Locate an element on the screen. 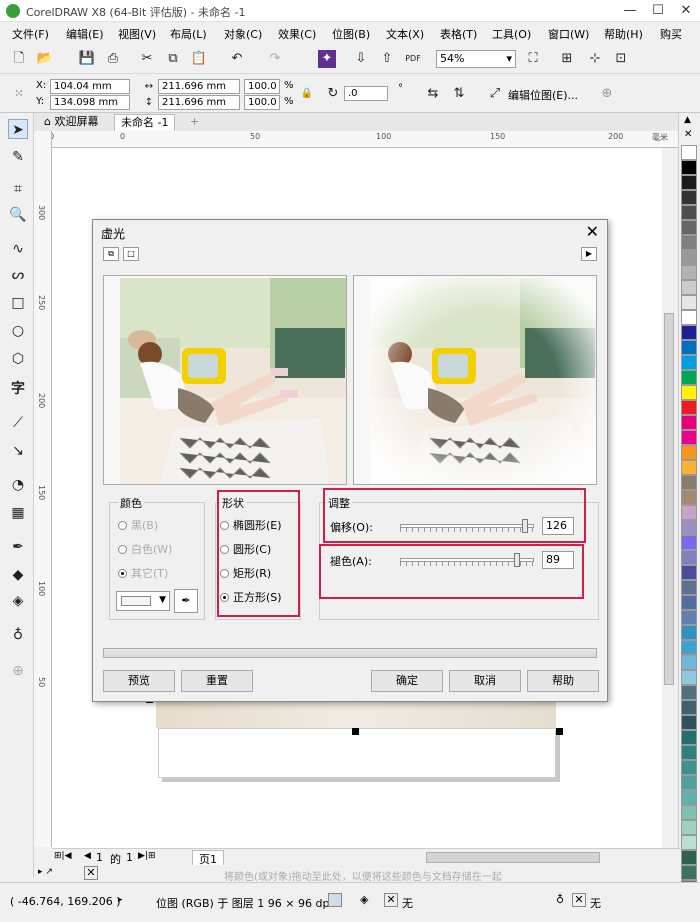 The width and height of the screenshot is (700, 922). shape-tool-icon: ✎ is located at coordinates (18, 157).